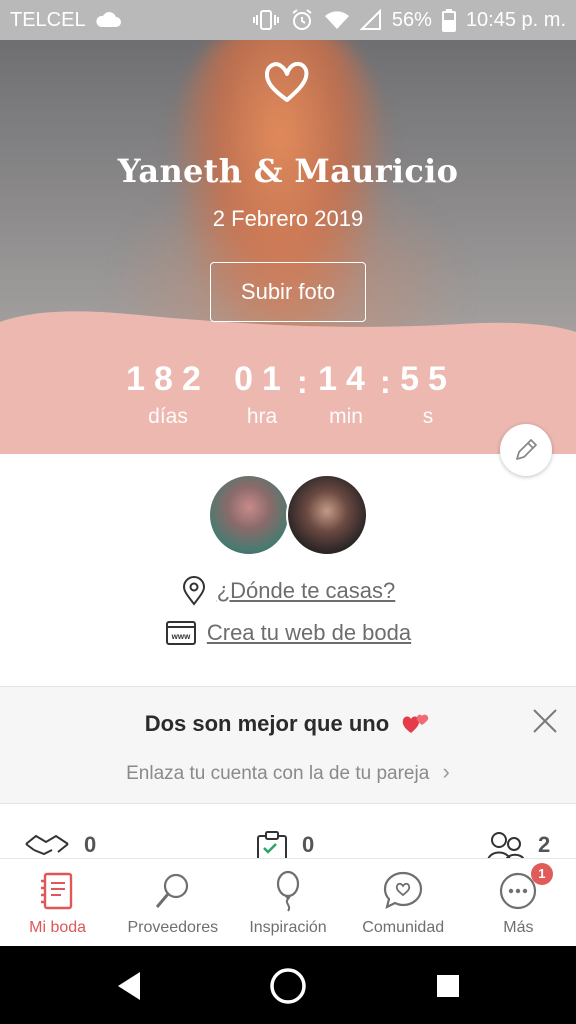  Describe the element at coordinates (506, 846) in the screenshot. I see `guests-icon` at that location.